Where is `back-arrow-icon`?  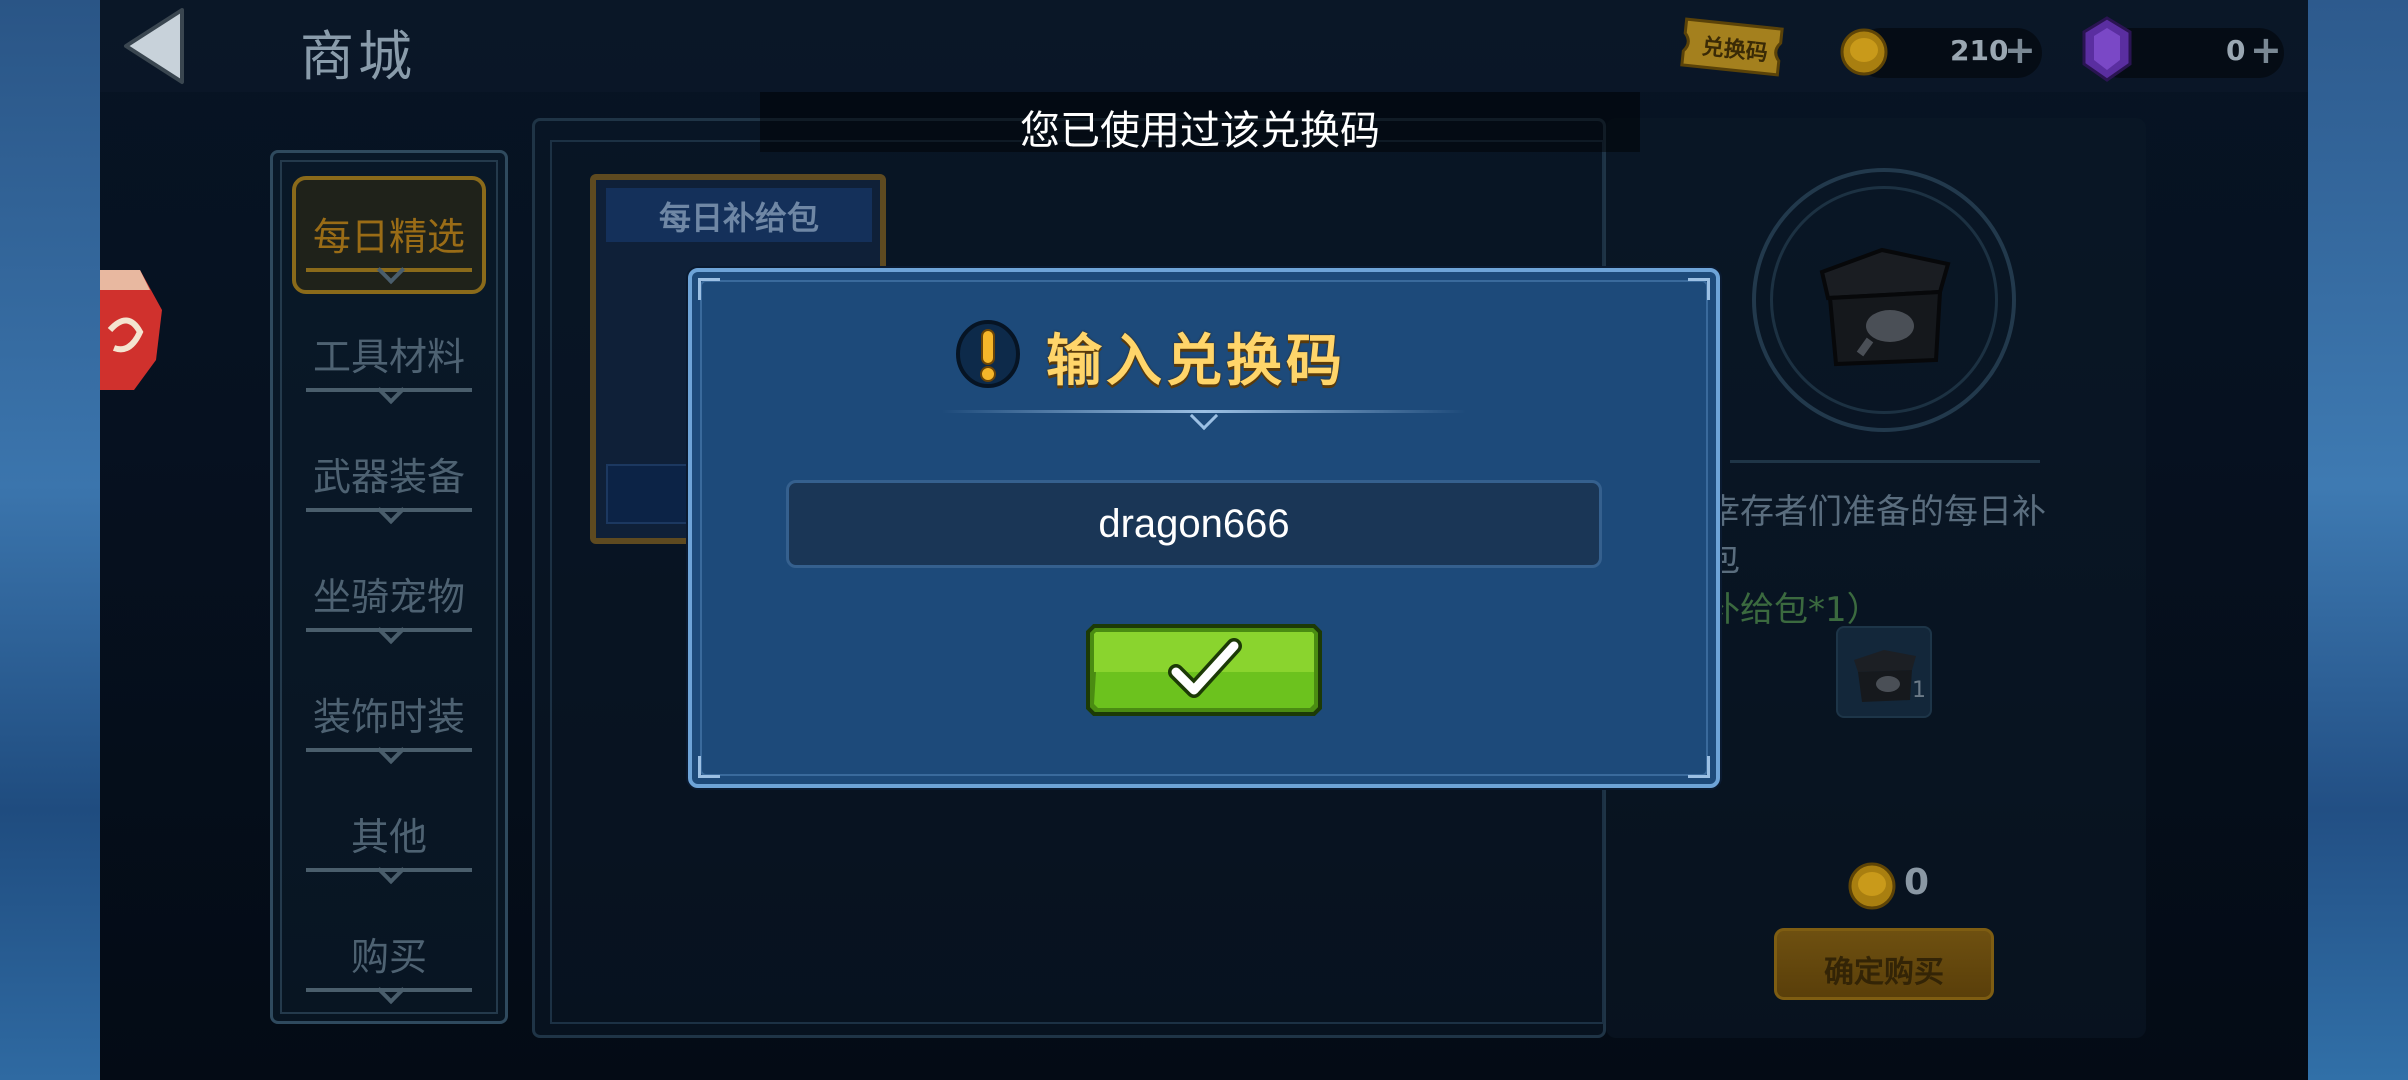 back-arrow-icon is located at coordinates (155, 46).